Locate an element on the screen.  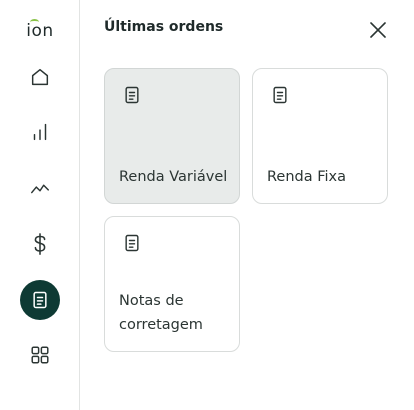
trend-line-icon is located at coordinates (40, 189).